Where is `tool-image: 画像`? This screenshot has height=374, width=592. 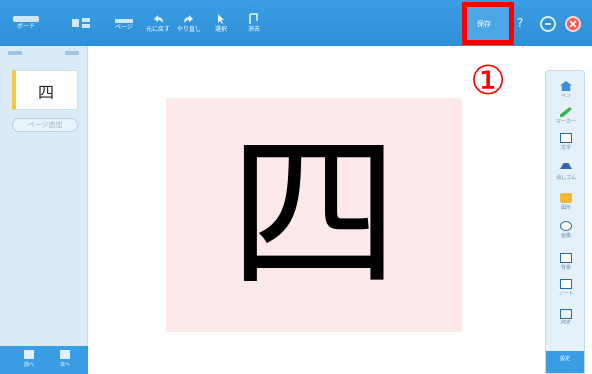
tool-image: 画像 is located at coordinates (566, 230).